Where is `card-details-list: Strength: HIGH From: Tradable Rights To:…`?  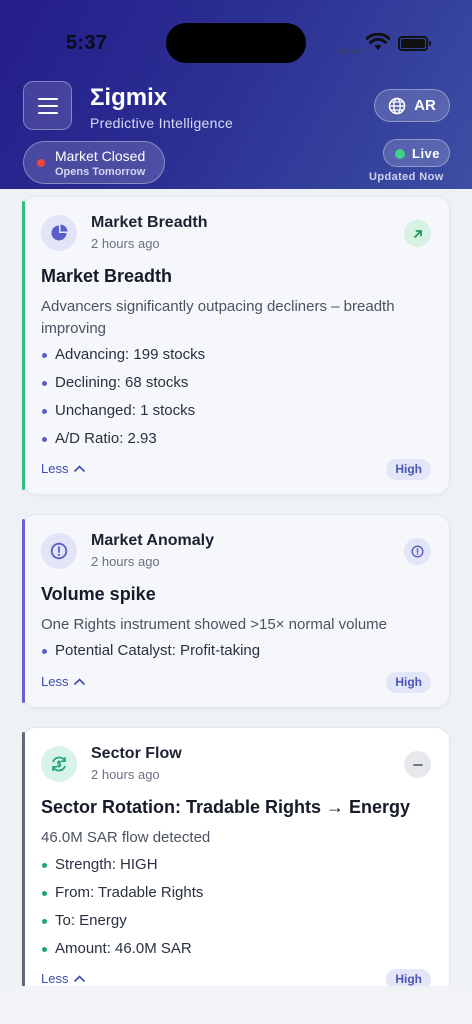 card-details-list: Strength: HIGH From: Tradable Rights To:… is located at coordinates (122, 910).